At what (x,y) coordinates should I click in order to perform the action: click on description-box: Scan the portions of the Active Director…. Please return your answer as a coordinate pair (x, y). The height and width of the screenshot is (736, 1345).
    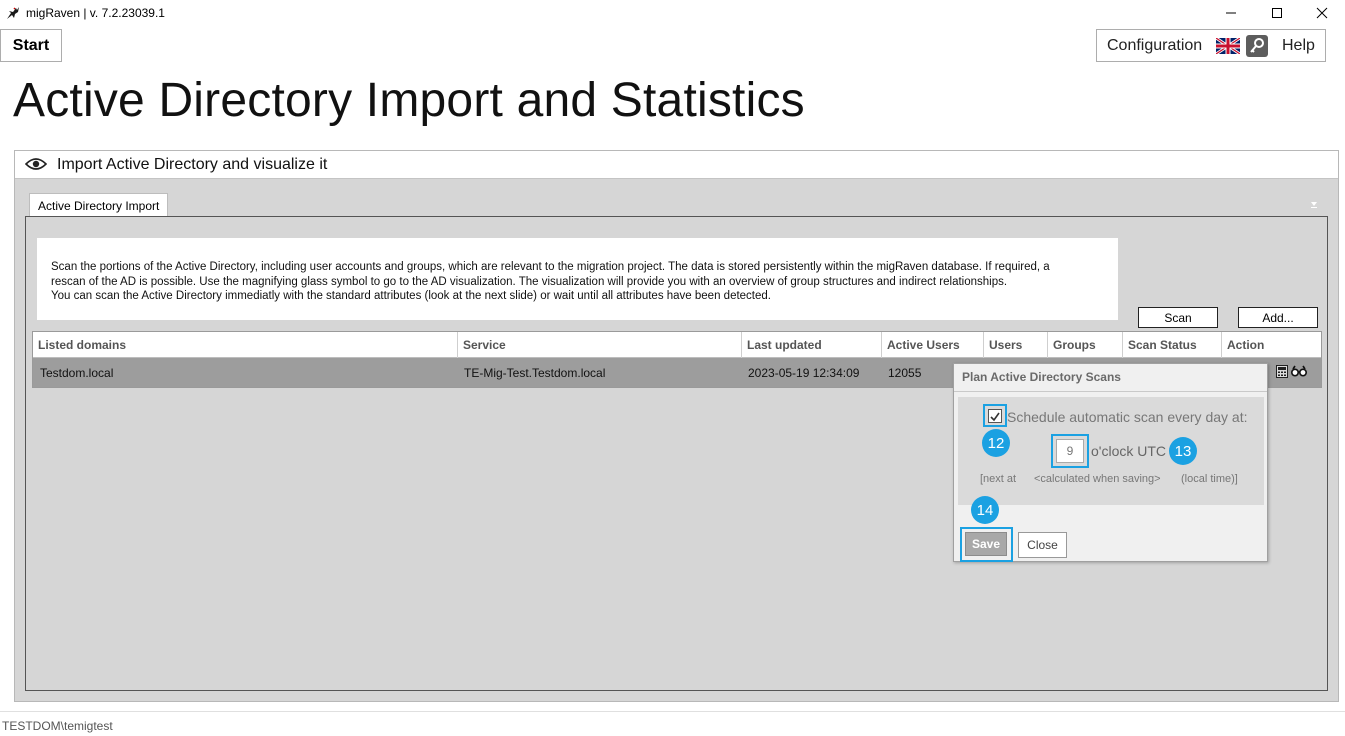
    Looking at the image, I should click on (577, 279).